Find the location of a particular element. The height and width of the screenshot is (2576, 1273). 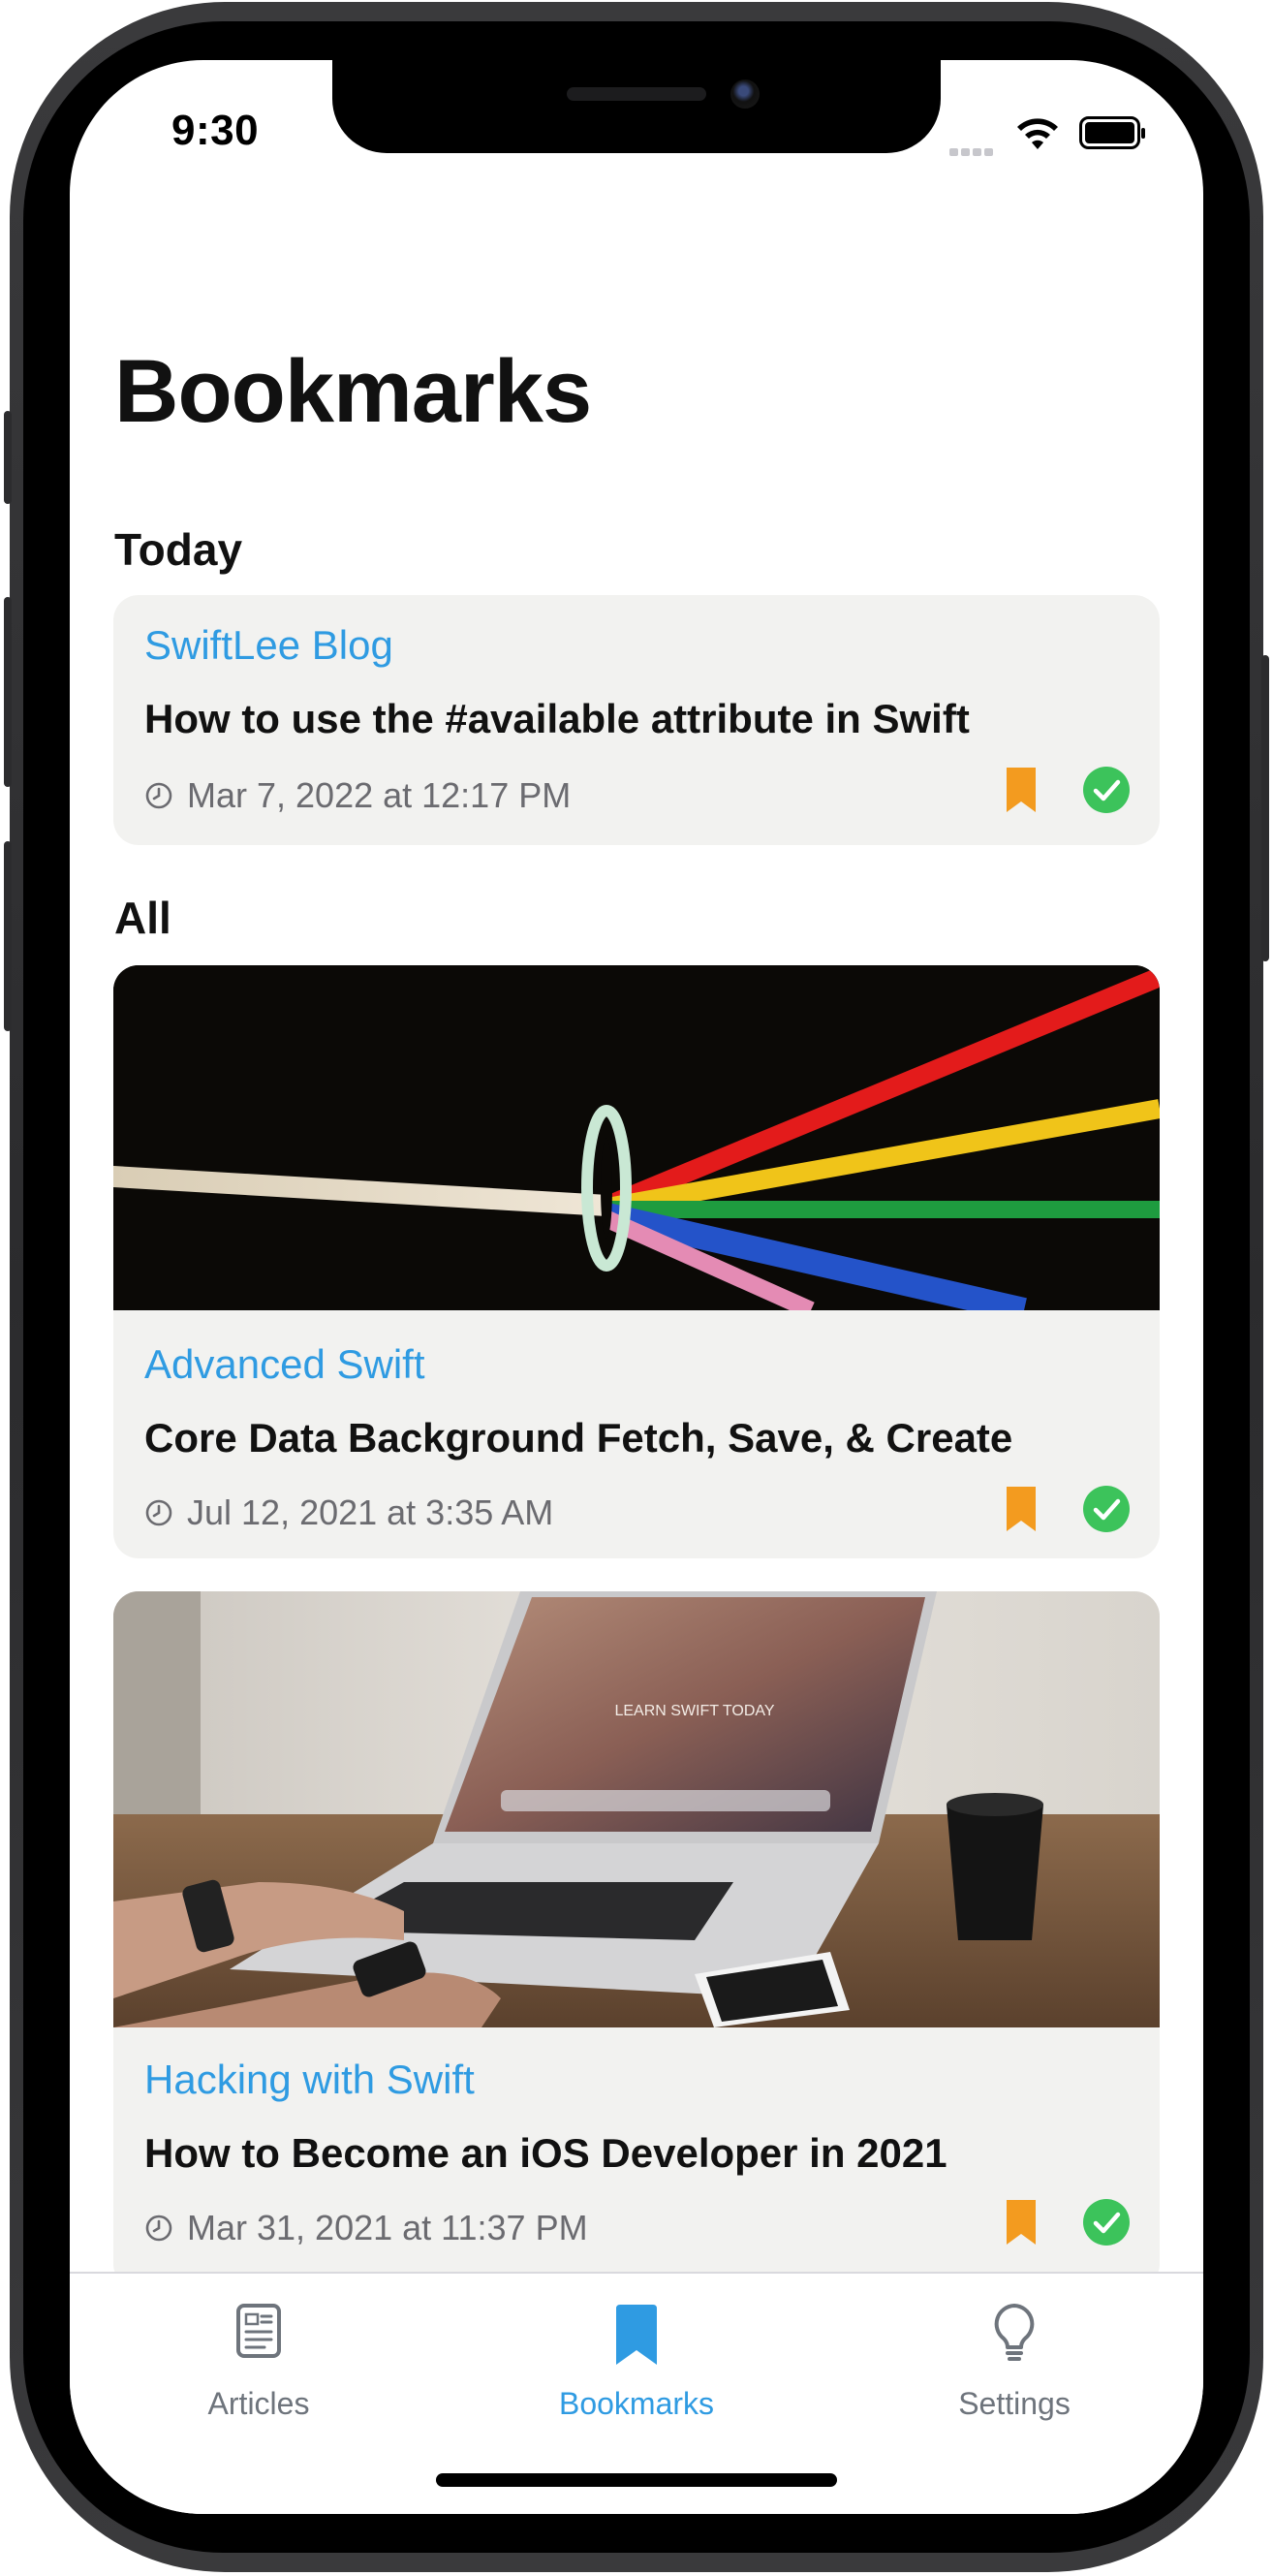

section-title-all: All is located at coordinates (142, 918).